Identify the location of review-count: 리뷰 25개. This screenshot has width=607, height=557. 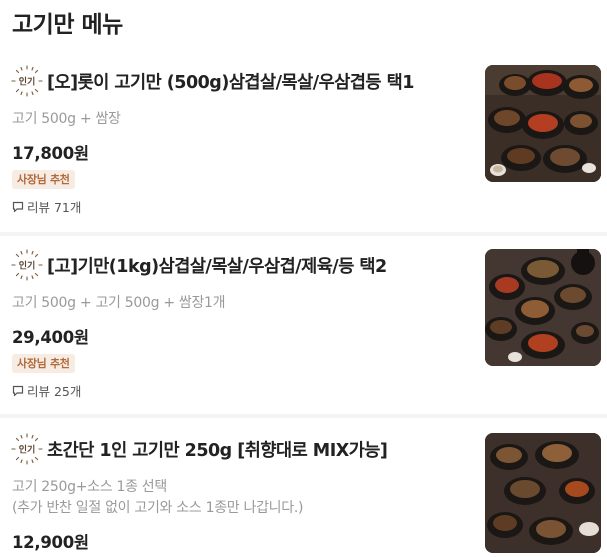
(46, 390).